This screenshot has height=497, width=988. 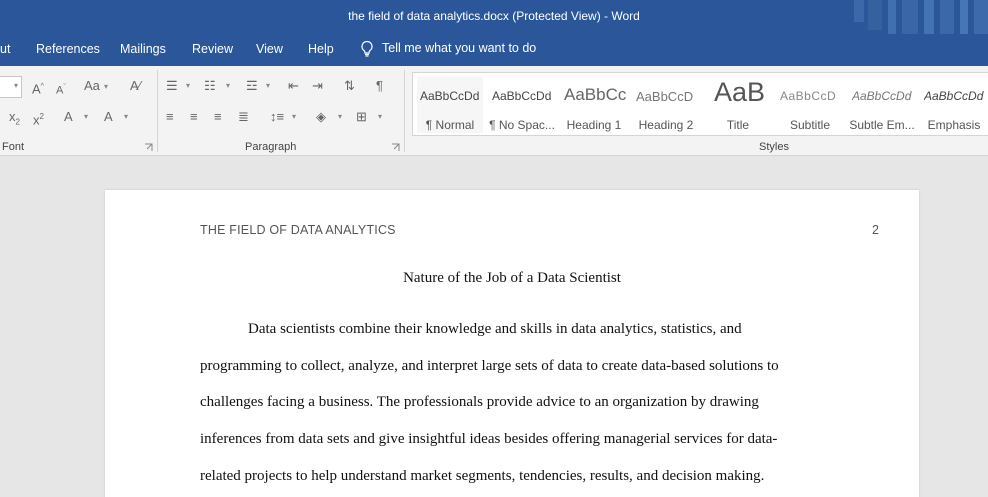 I want to click on style-name: Heading 1, so click(x=594, y=125).